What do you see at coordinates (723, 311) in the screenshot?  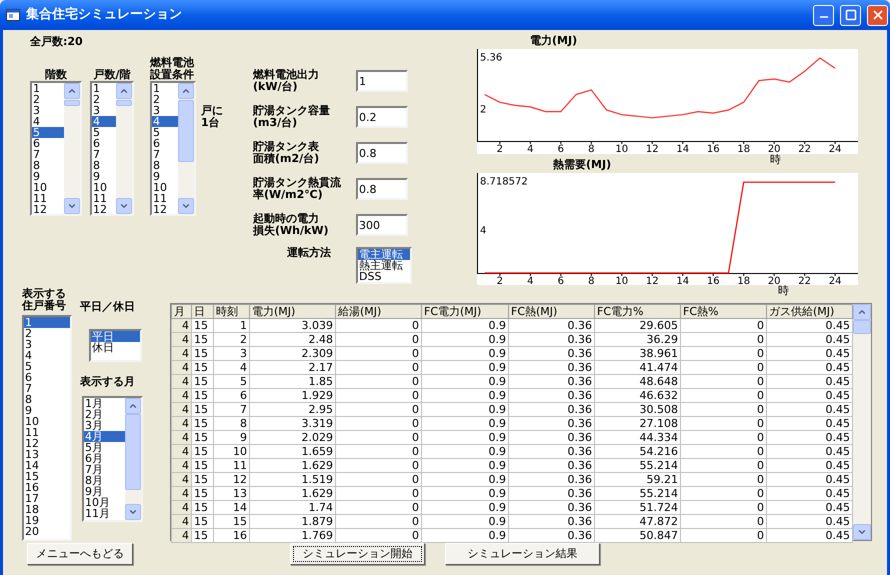 I see `column-header: FC熱%` at bounding box center [723, 311].